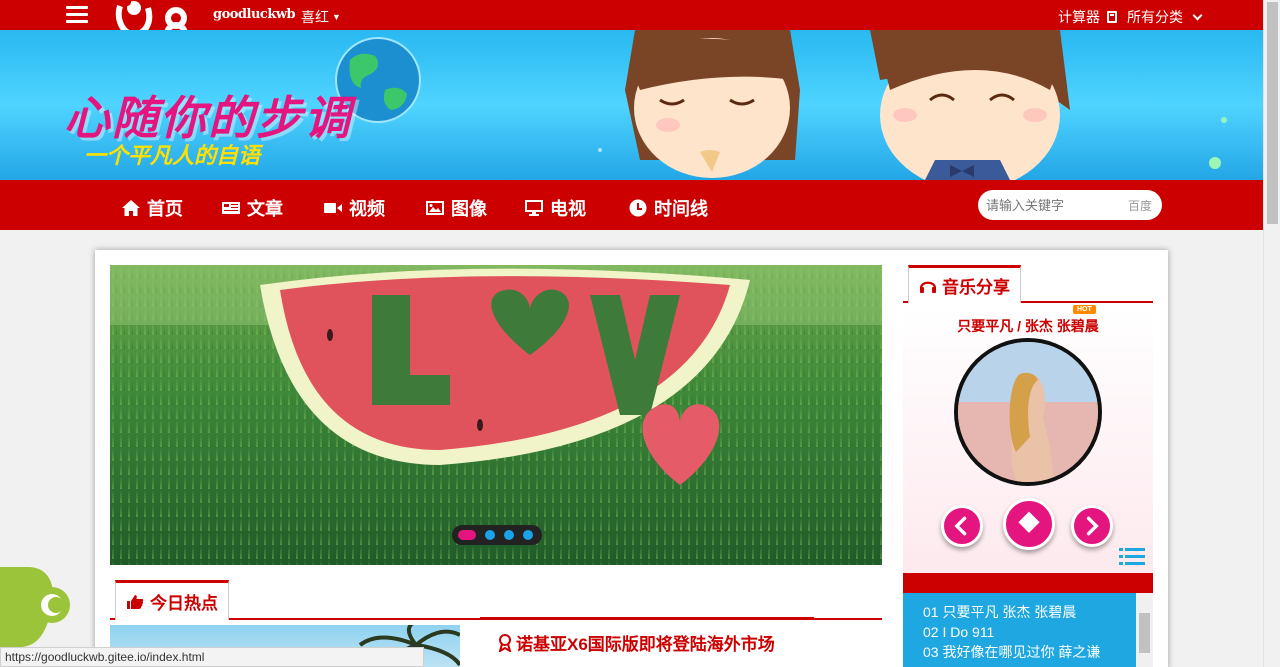  I want to click on search-button: 百度, so click(1140, 205).